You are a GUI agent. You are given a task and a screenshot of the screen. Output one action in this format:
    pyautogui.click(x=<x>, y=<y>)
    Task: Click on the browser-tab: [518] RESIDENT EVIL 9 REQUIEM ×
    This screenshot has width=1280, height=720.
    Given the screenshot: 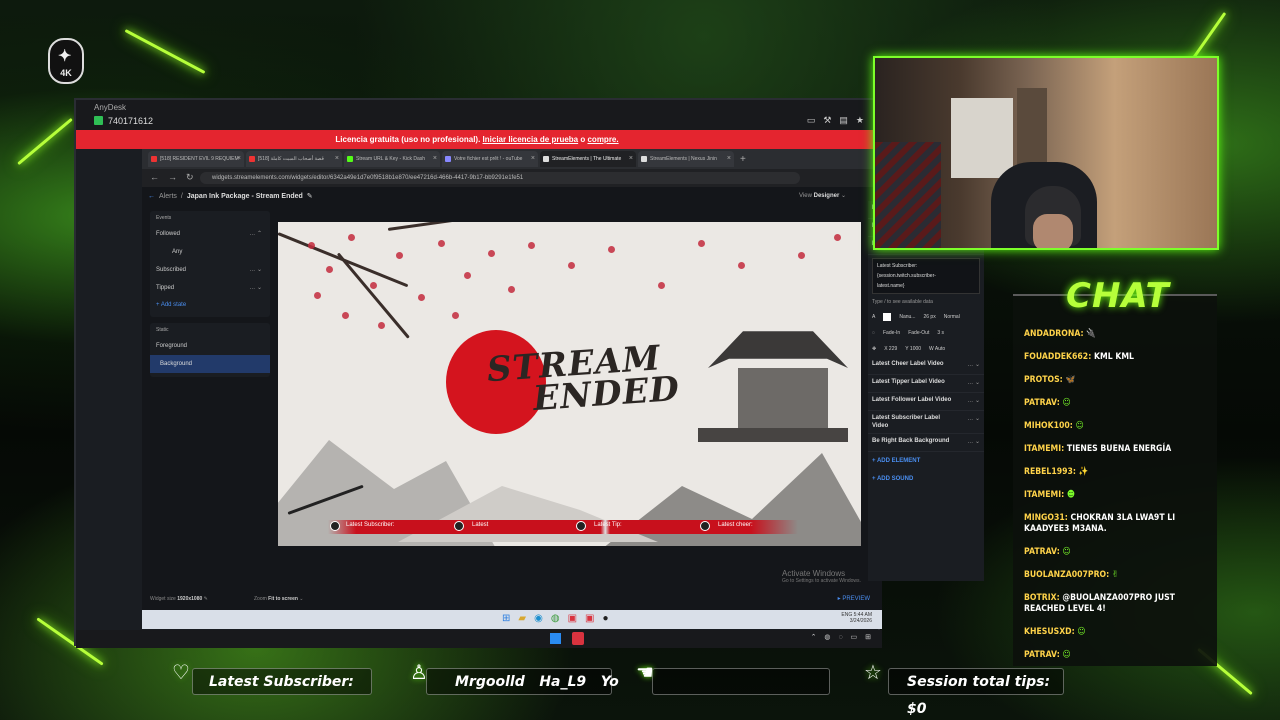 What is the action you would take?
    pyautogui.click(x=196, y=159)
    